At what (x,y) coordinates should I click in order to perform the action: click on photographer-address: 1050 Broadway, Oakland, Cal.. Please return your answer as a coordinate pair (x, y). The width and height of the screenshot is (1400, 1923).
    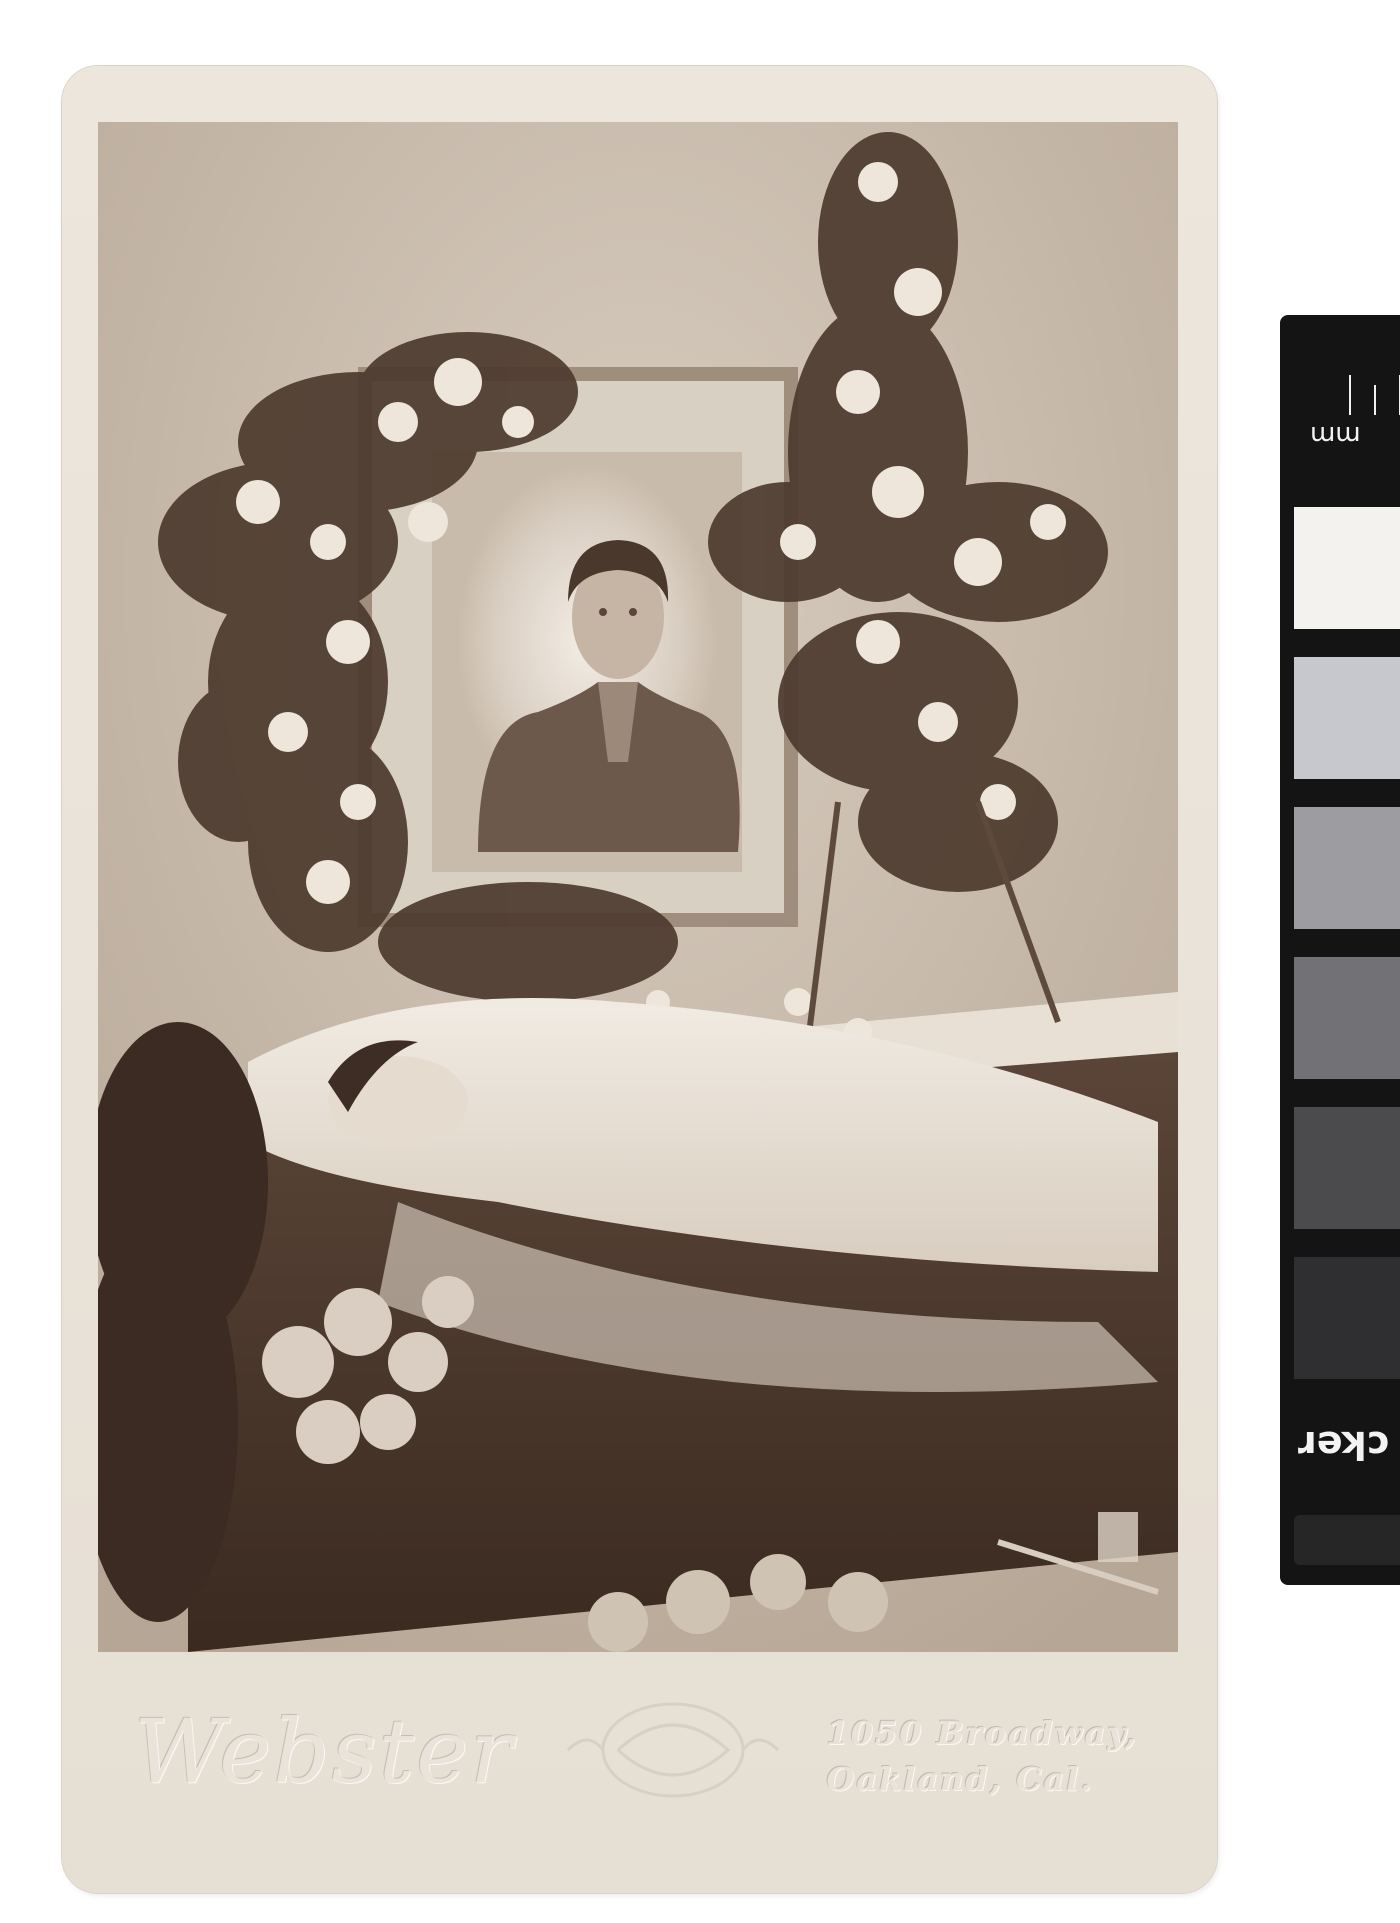
    Looking at the image, I should click on (982, 1756).